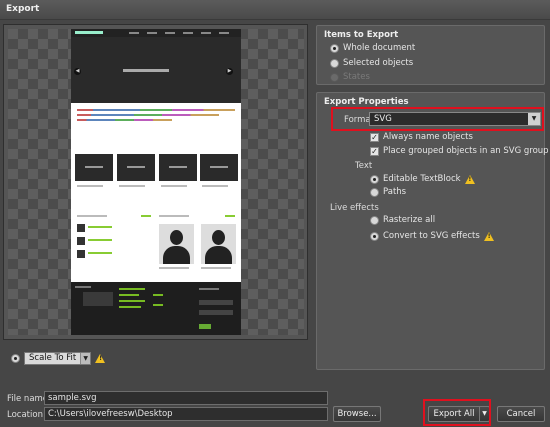  Describe the element at coordinates (85, 358) in the screenshot. I see `chevron-down-icon: ▼` at that location.